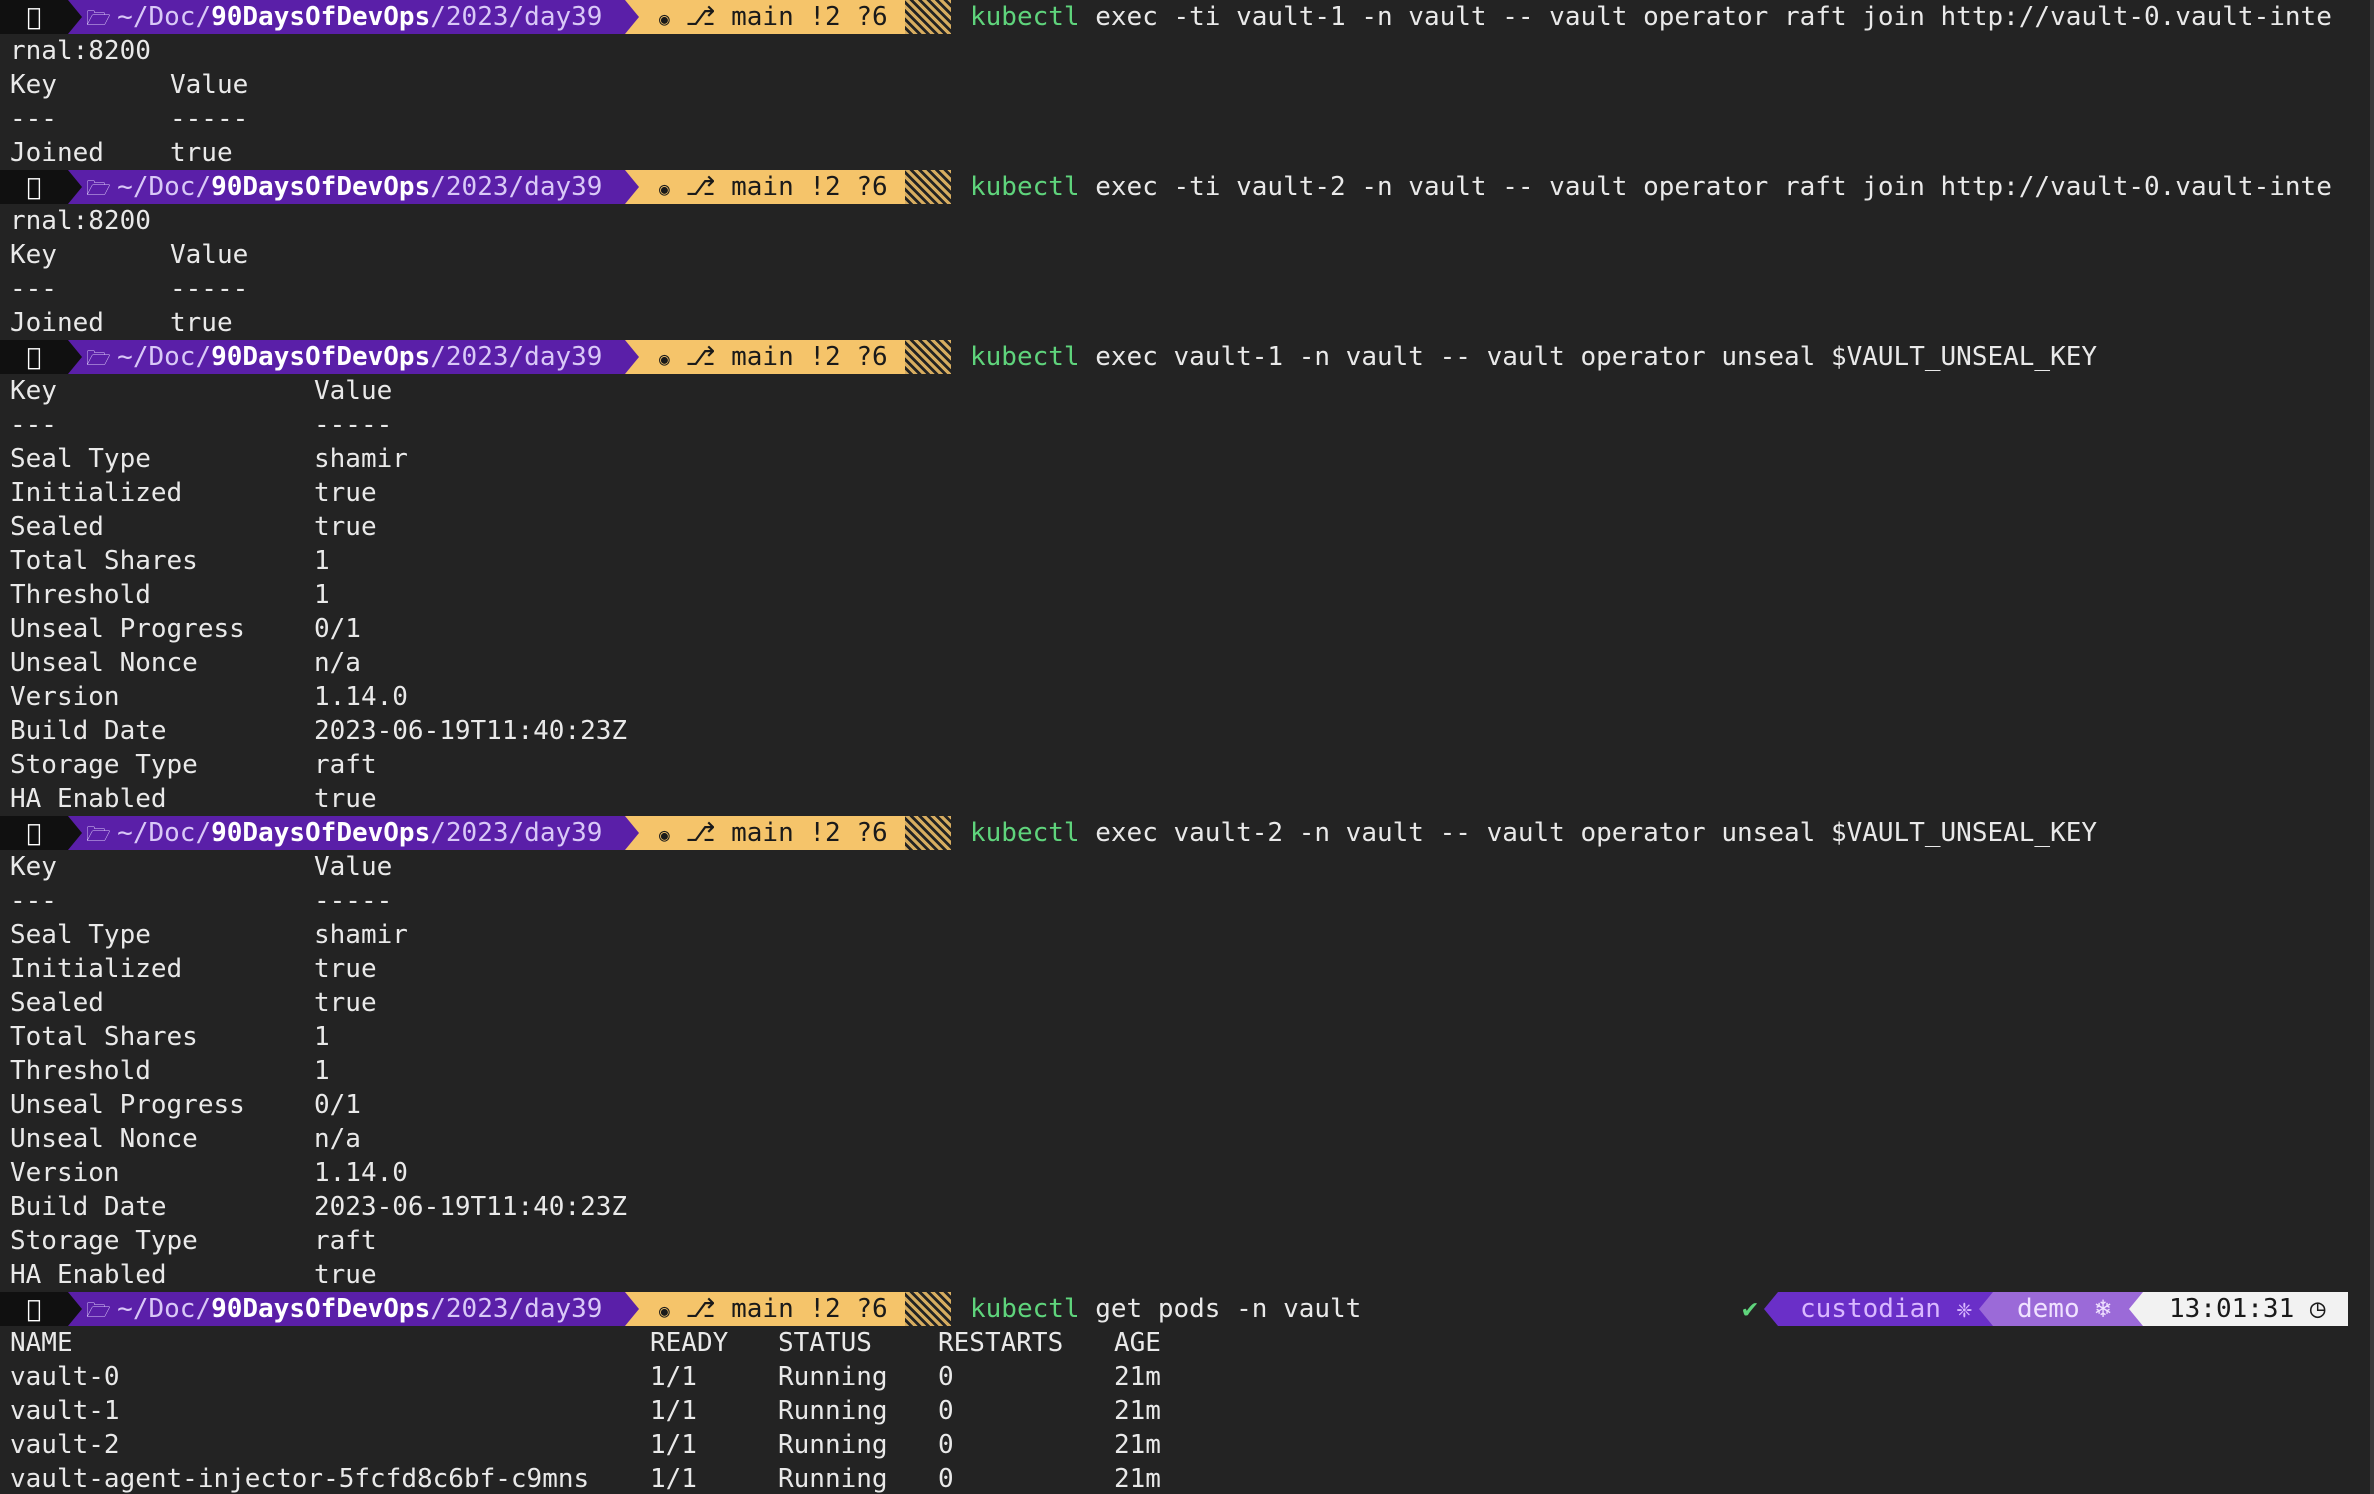  What do you see at coordinates (345, 765) in the screenshot?
I see `output-value: raft` at bounding box center [345, 765].